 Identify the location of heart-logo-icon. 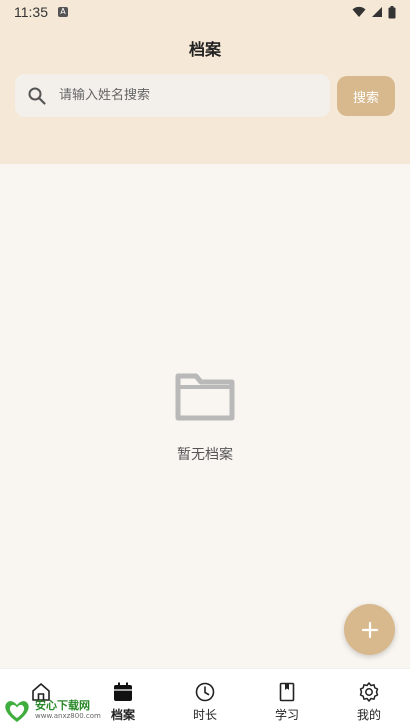
(17, 711).